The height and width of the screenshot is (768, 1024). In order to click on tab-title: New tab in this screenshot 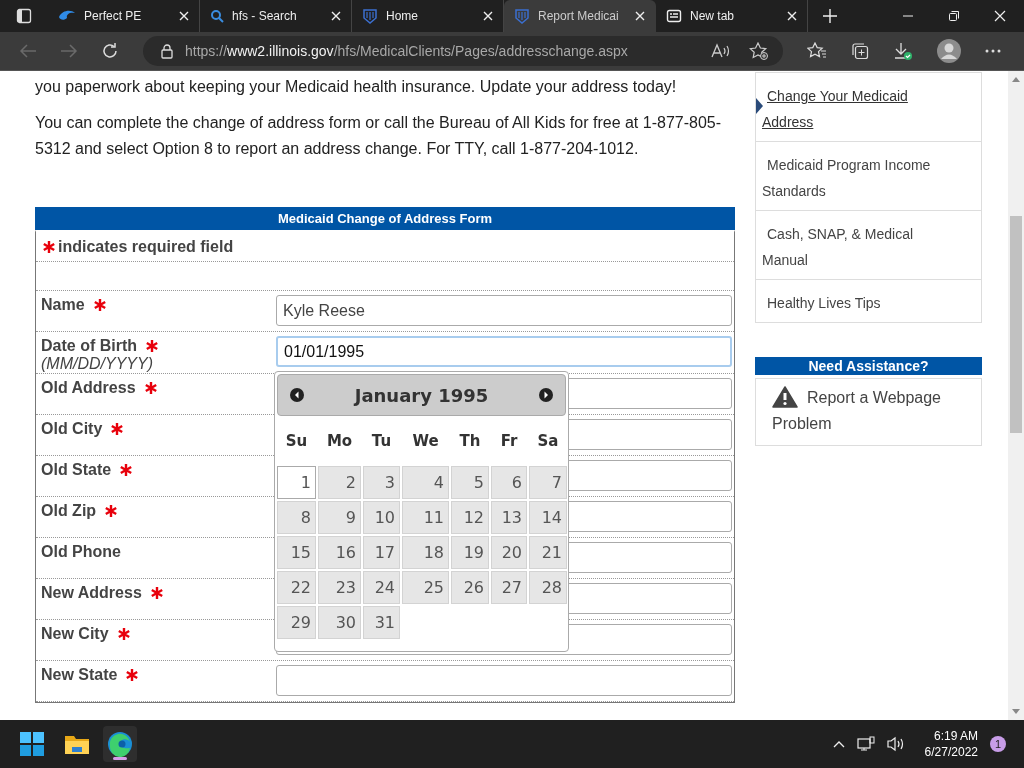, I will do `click(713, 16)`.